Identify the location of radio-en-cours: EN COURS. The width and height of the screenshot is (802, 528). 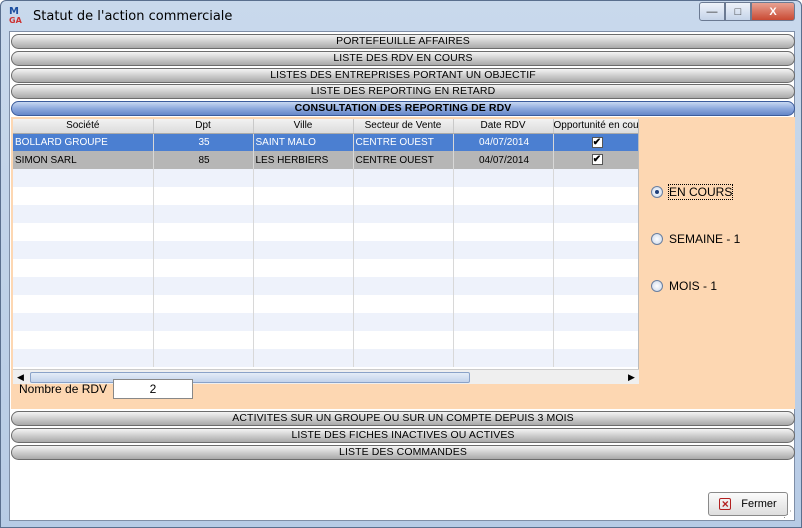
(692, 192).